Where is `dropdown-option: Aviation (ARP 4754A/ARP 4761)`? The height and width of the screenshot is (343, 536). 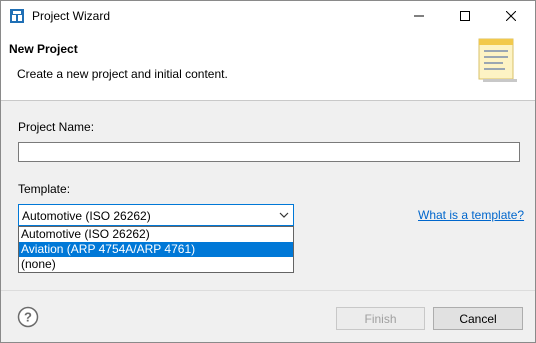 dropdown-option: Aviation (ARP 4754A/ARP 4761) is located at coordinates (156, 249).